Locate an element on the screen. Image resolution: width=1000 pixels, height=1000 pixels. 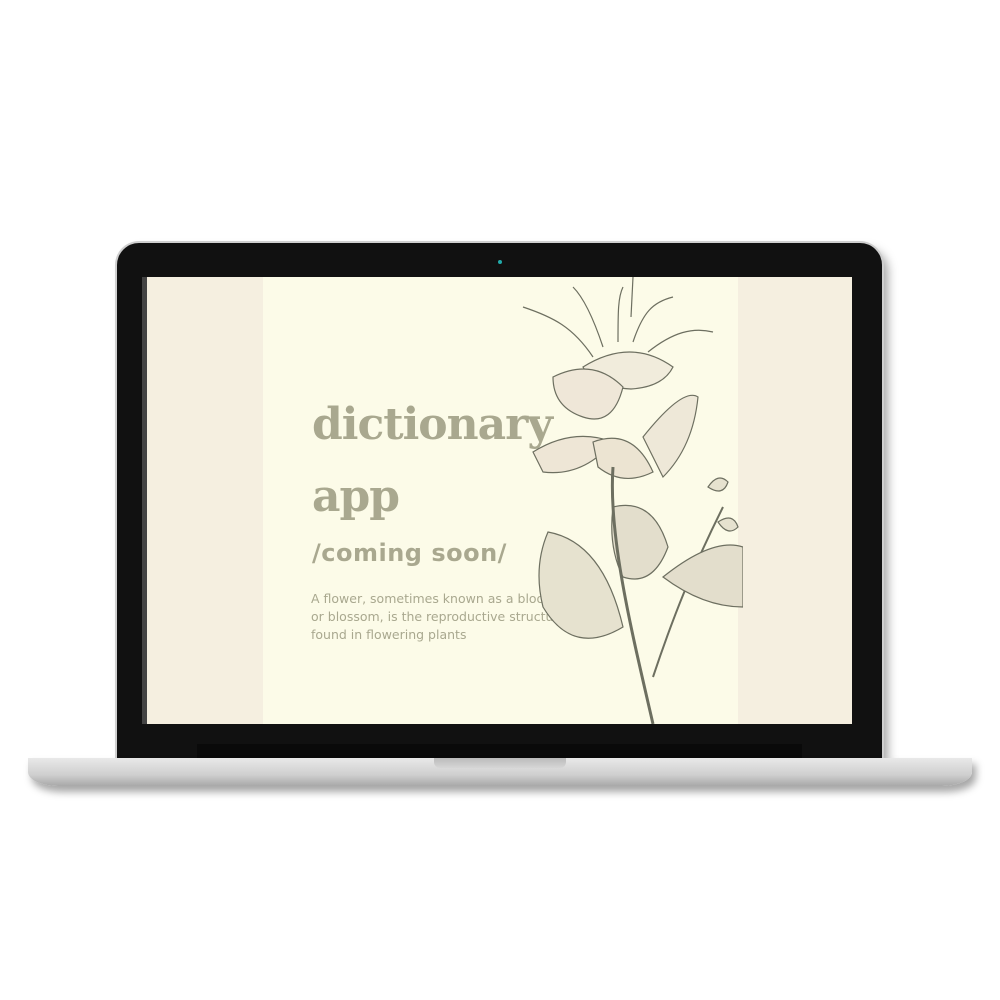
laptop-opening-notch is located at coordinates (500, 763).